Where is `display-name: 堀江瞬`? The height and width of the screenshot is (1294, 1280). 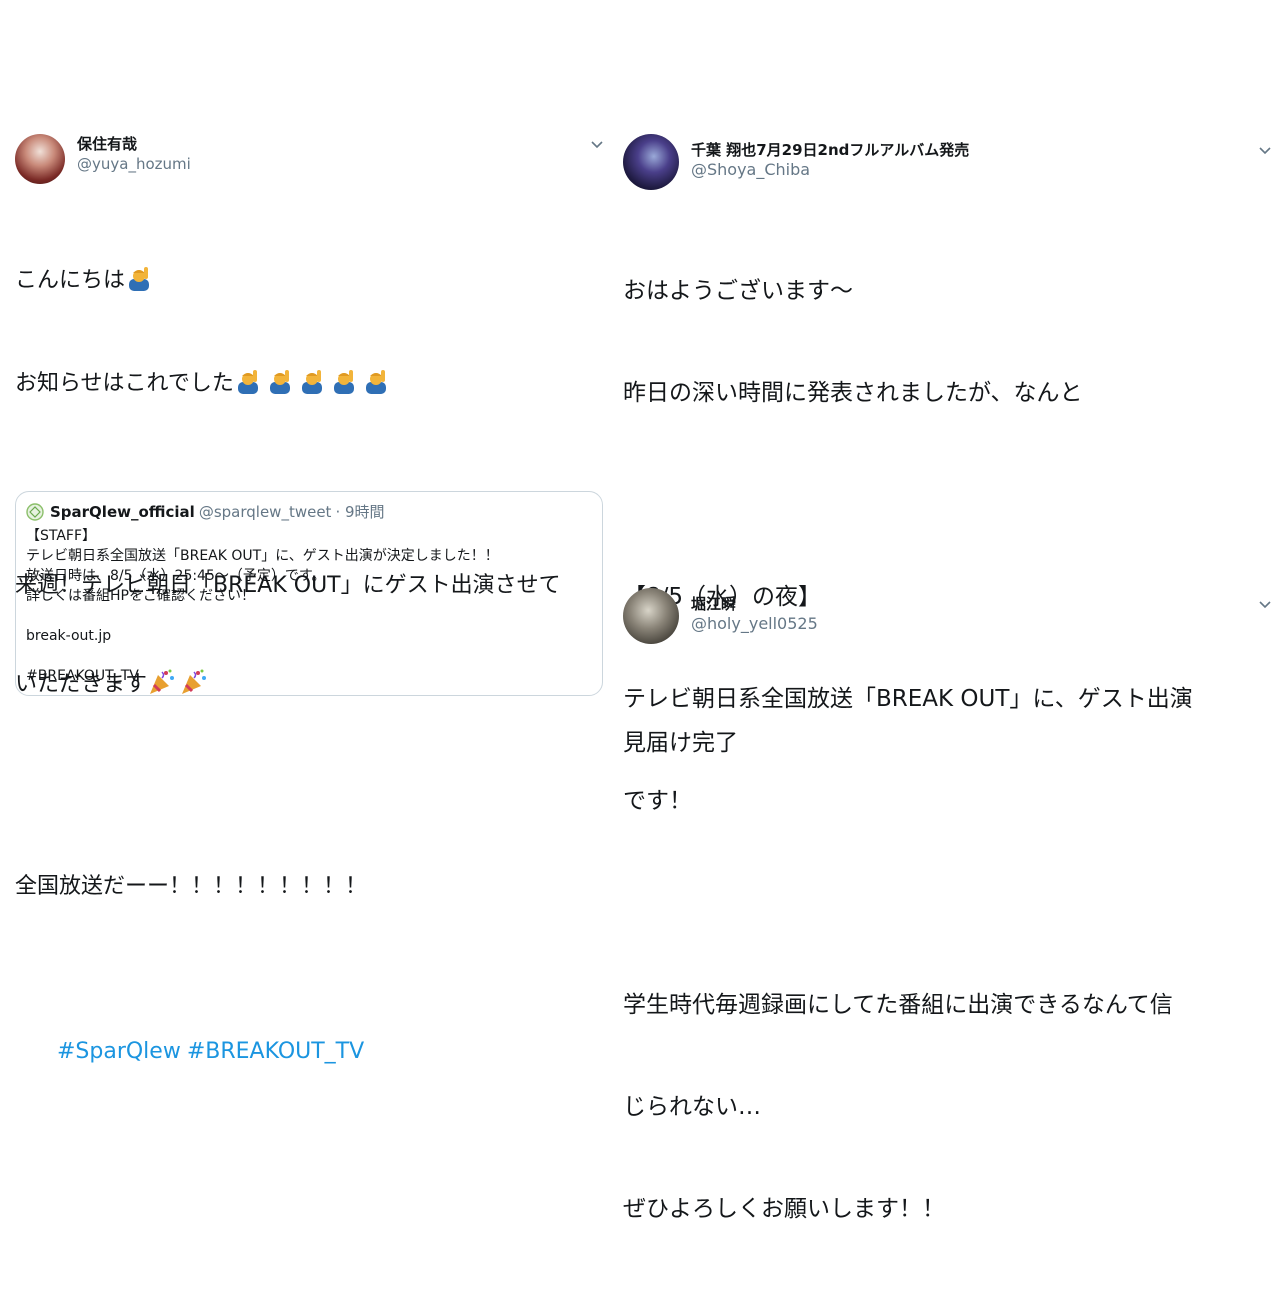 display-name: 堀江瞬 is located at coordinates (754, 604).